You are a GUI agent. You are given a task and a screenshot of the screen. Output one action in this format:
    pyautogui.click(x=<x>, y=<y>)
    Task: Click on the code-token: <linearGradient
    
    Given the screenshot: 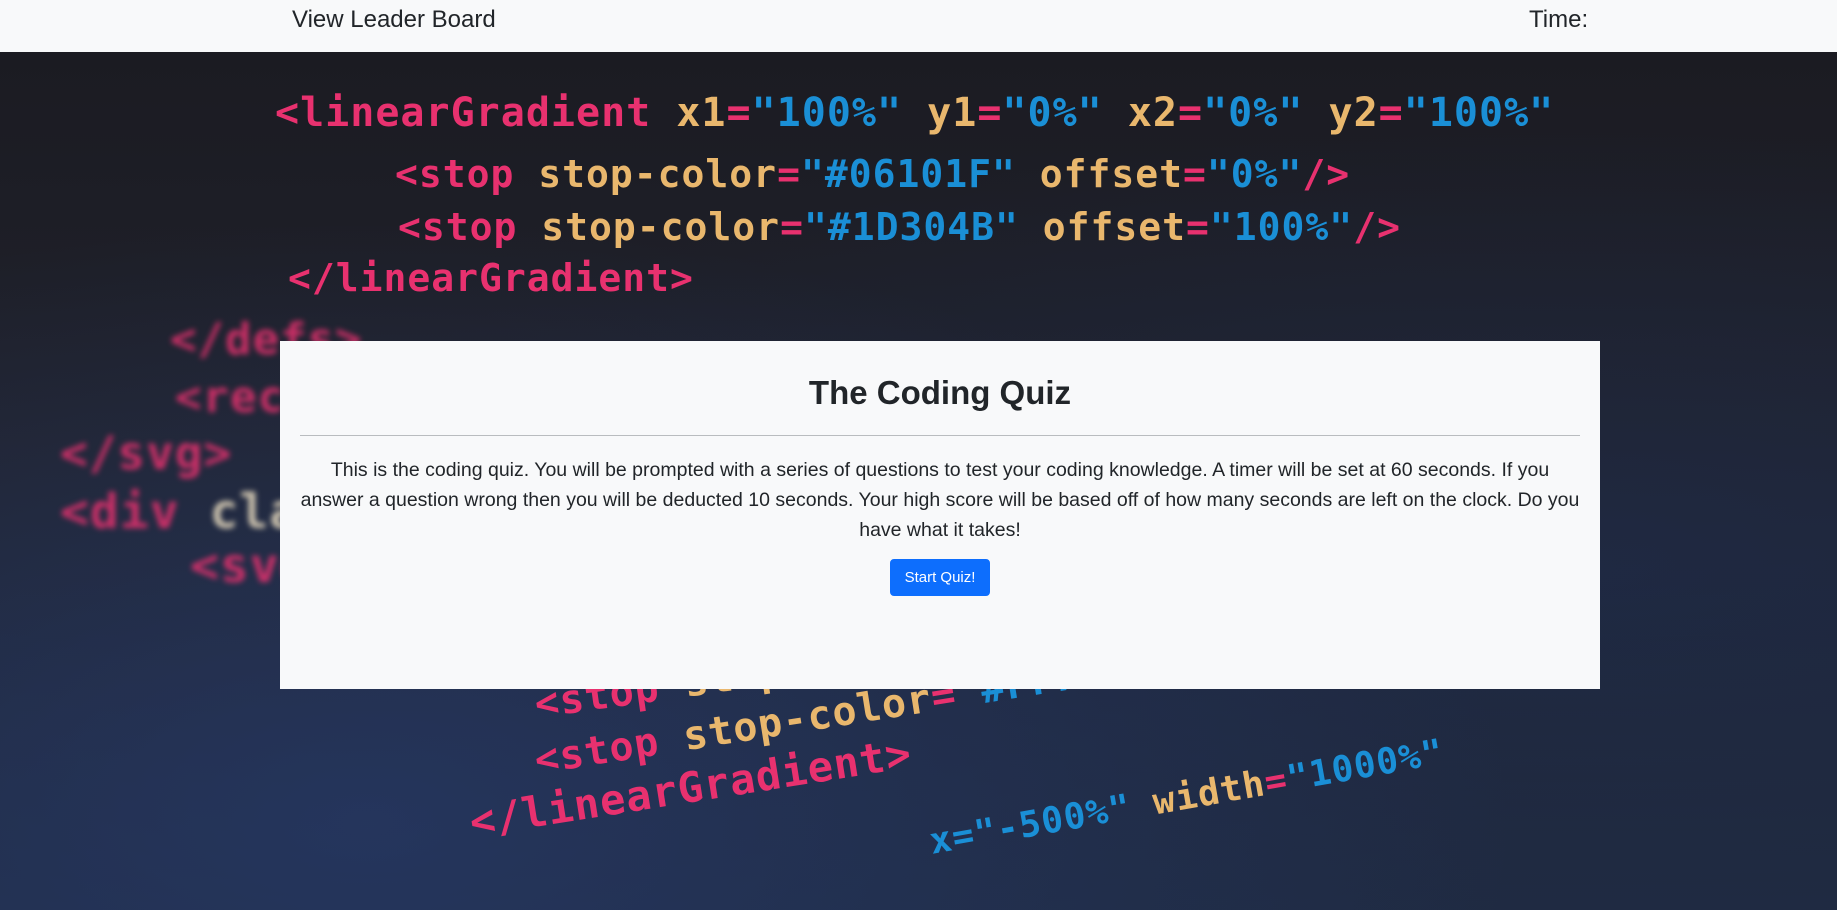 What is the action you would take?
    pyautogui.click(x=463, y=113)
    